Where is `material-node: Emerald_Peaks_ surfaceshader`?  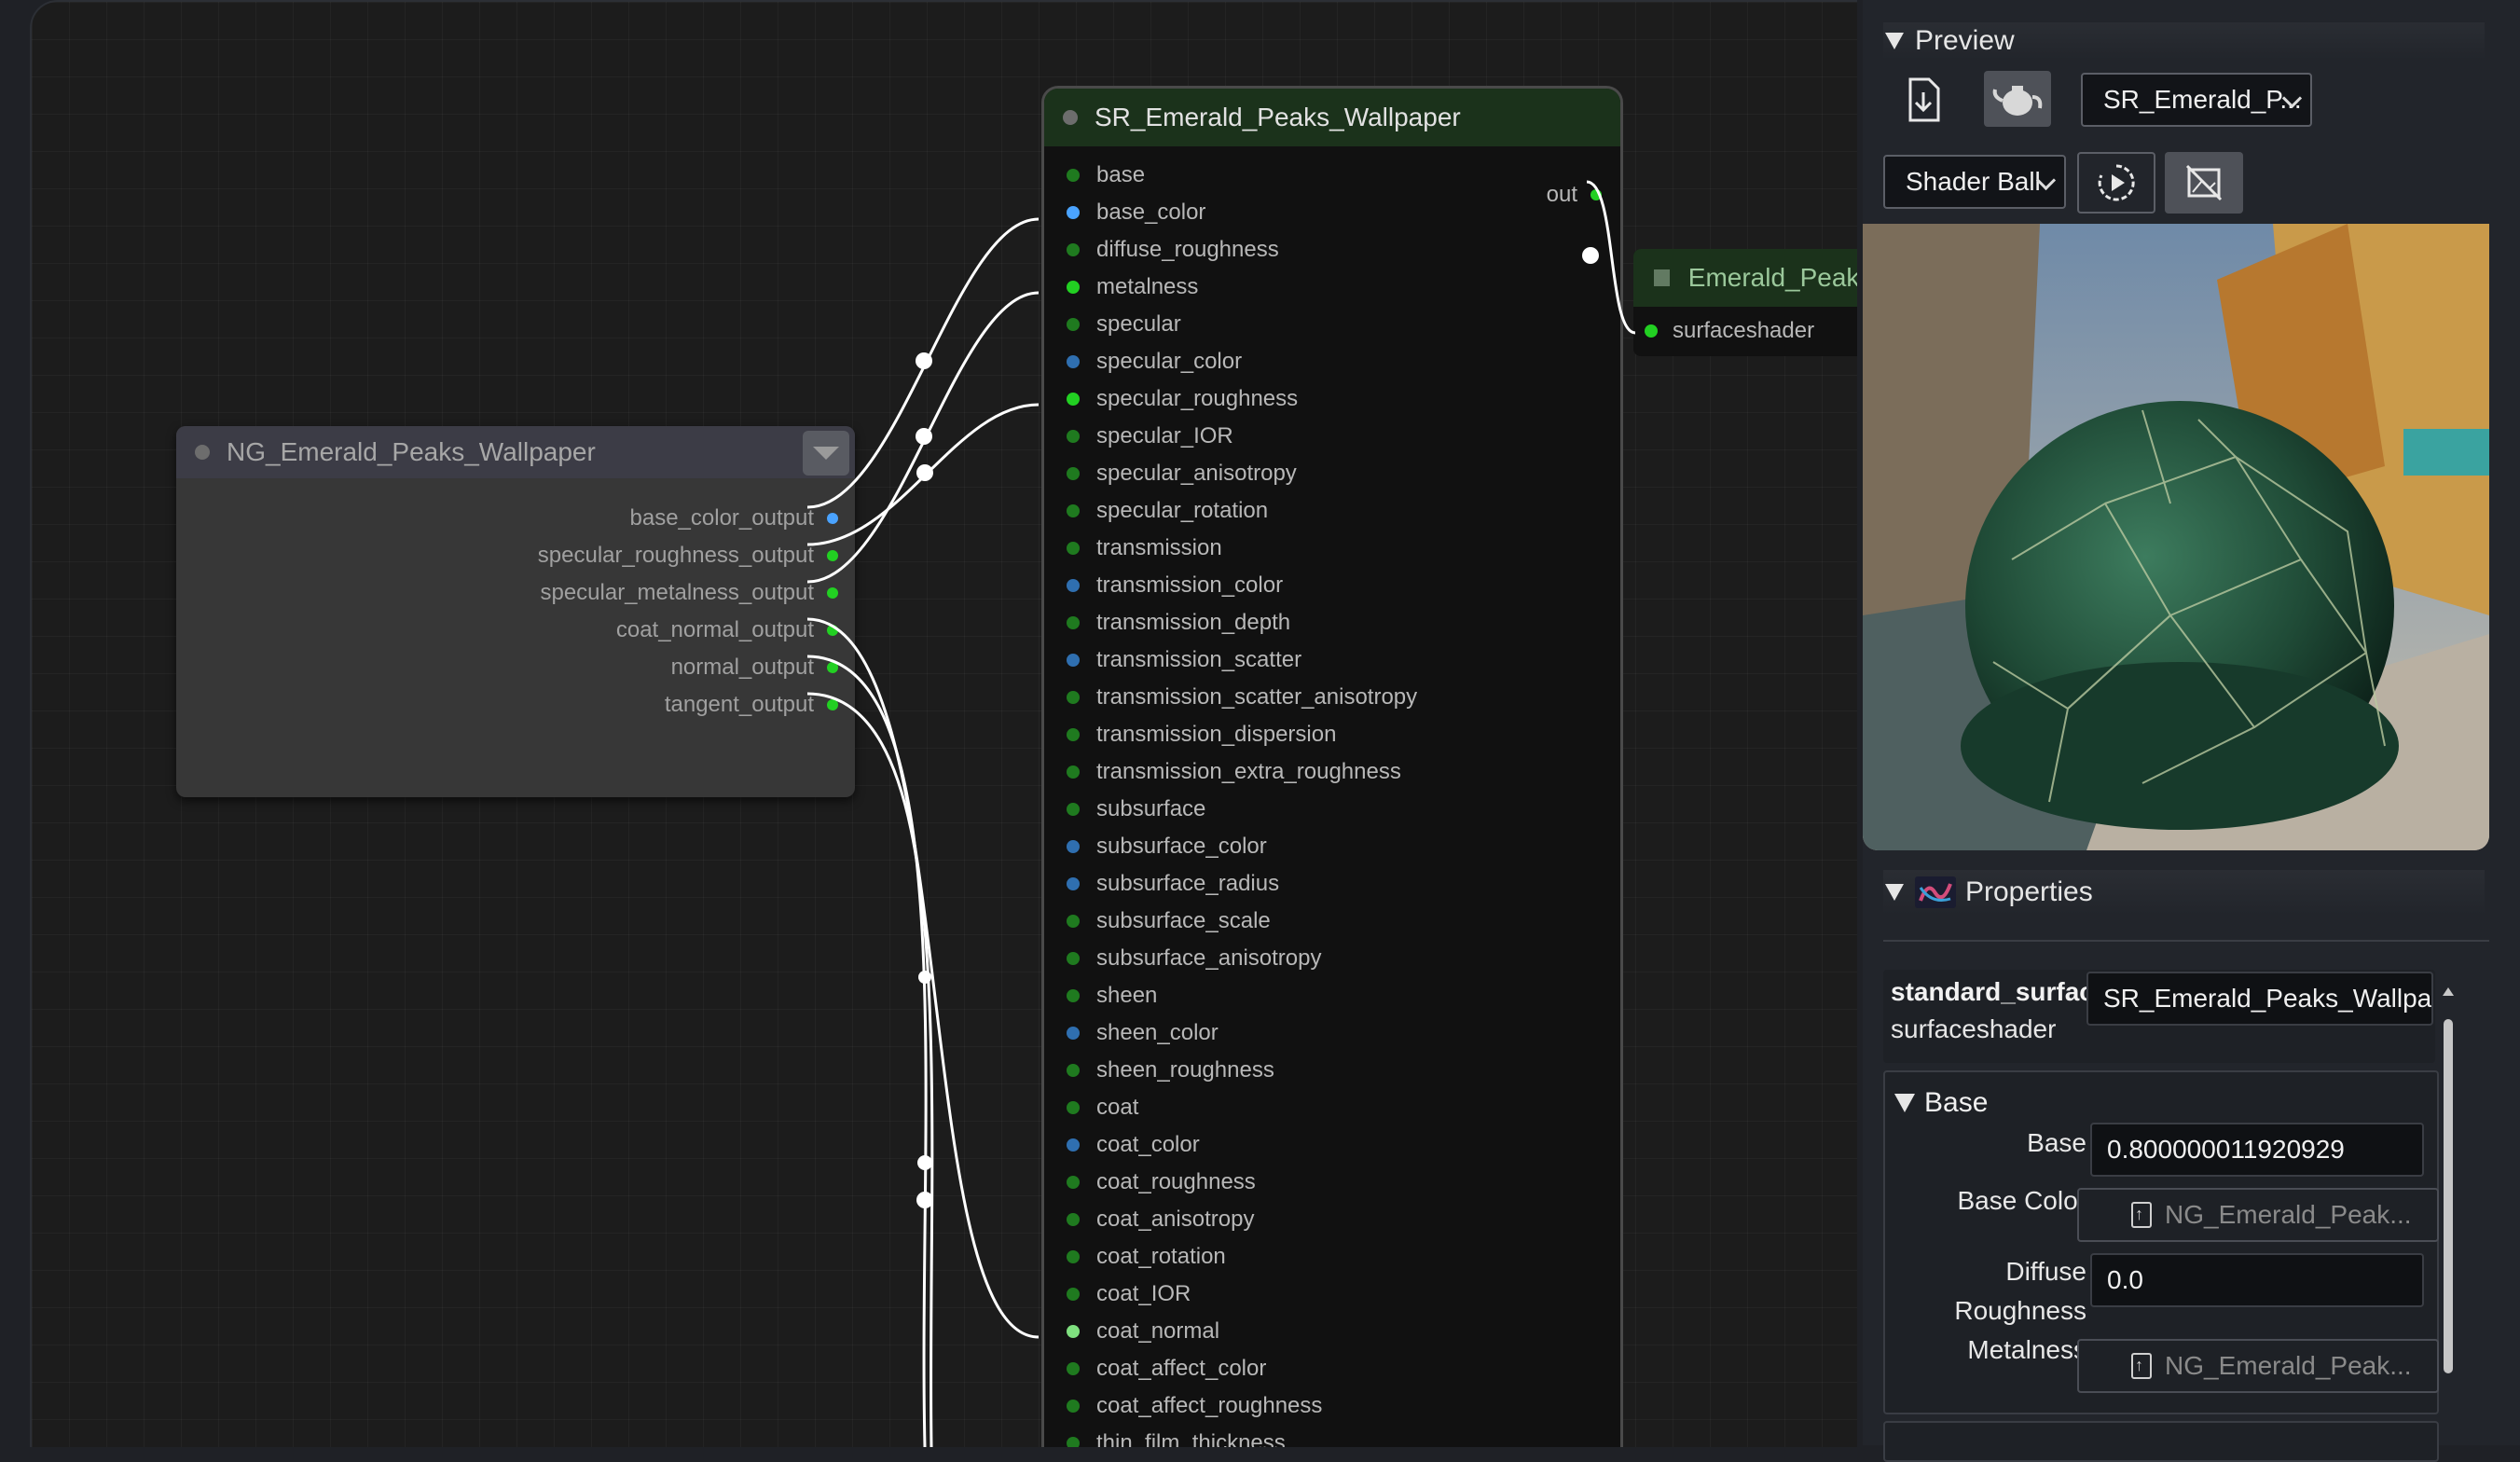
material-node: Emerald_Peaks_ surfaceshader is located at coordinates (1745, 302).